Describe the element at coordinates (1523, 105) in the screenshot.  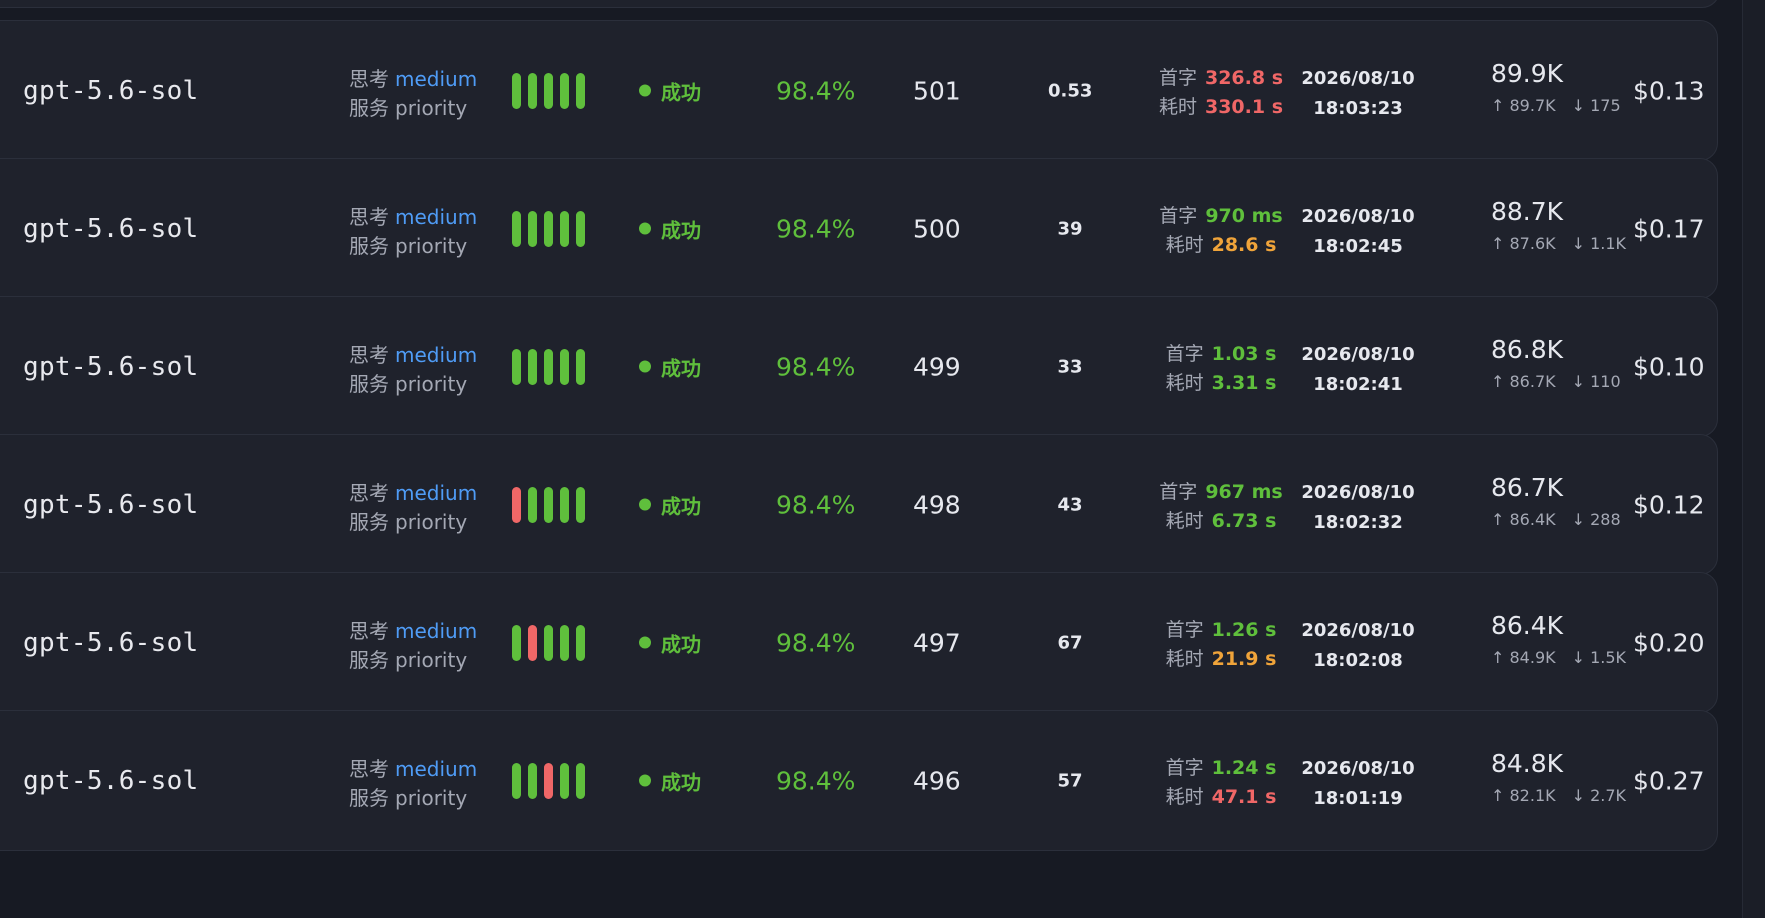
I see `tokens-in: ↑ 89.7K` at that location.